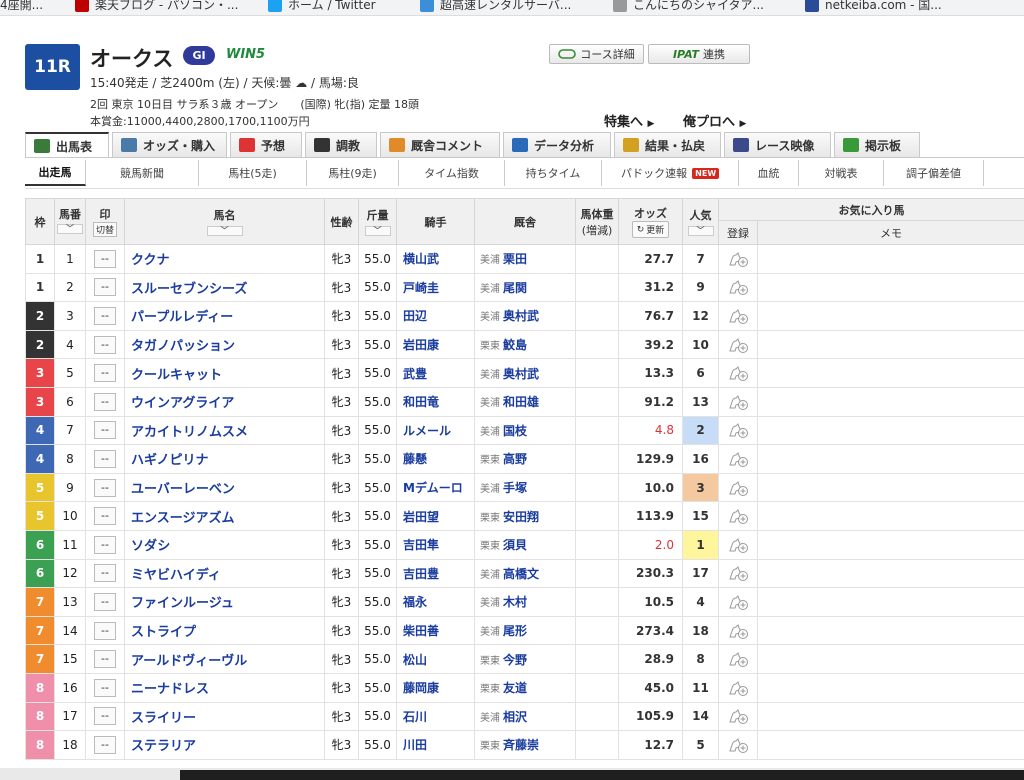 This screenshot has height=780, width=1024. What do you see at coordinates (877, 144) in the screenshot?
I see `tab-9: 掲示板` at bounding box center [877, 144].